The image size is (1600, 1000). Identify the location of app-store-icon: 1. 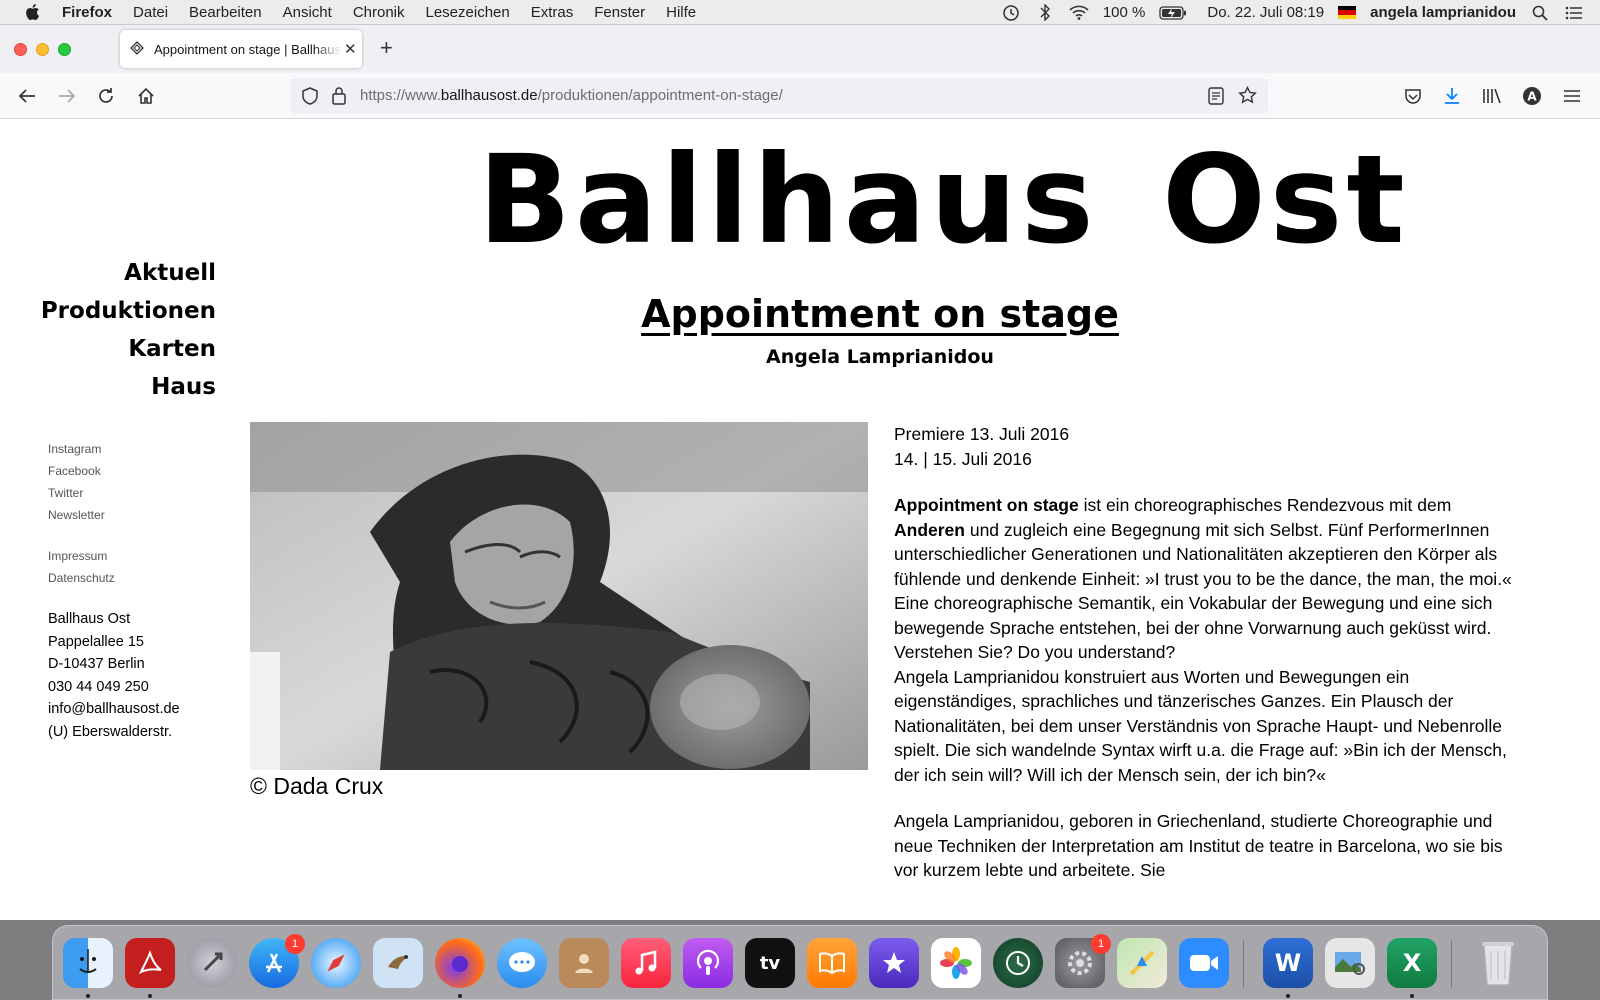
(277, 961).